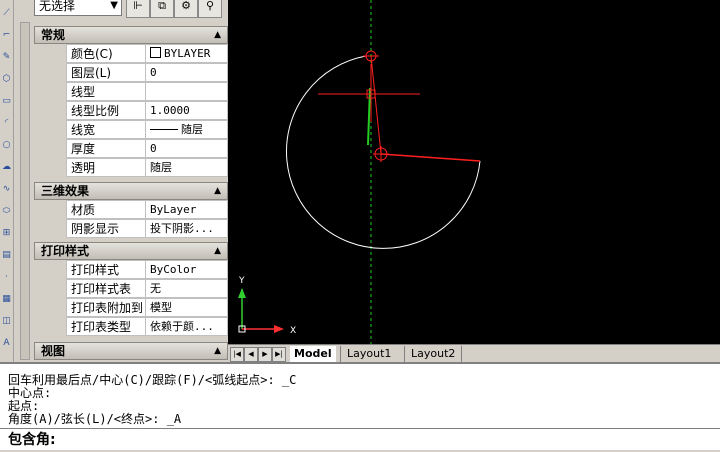  What do you see at coordinates (6, 321) in the screenshot?
I see `region-tool-icon: ◫` at bounding box center [6, 321].